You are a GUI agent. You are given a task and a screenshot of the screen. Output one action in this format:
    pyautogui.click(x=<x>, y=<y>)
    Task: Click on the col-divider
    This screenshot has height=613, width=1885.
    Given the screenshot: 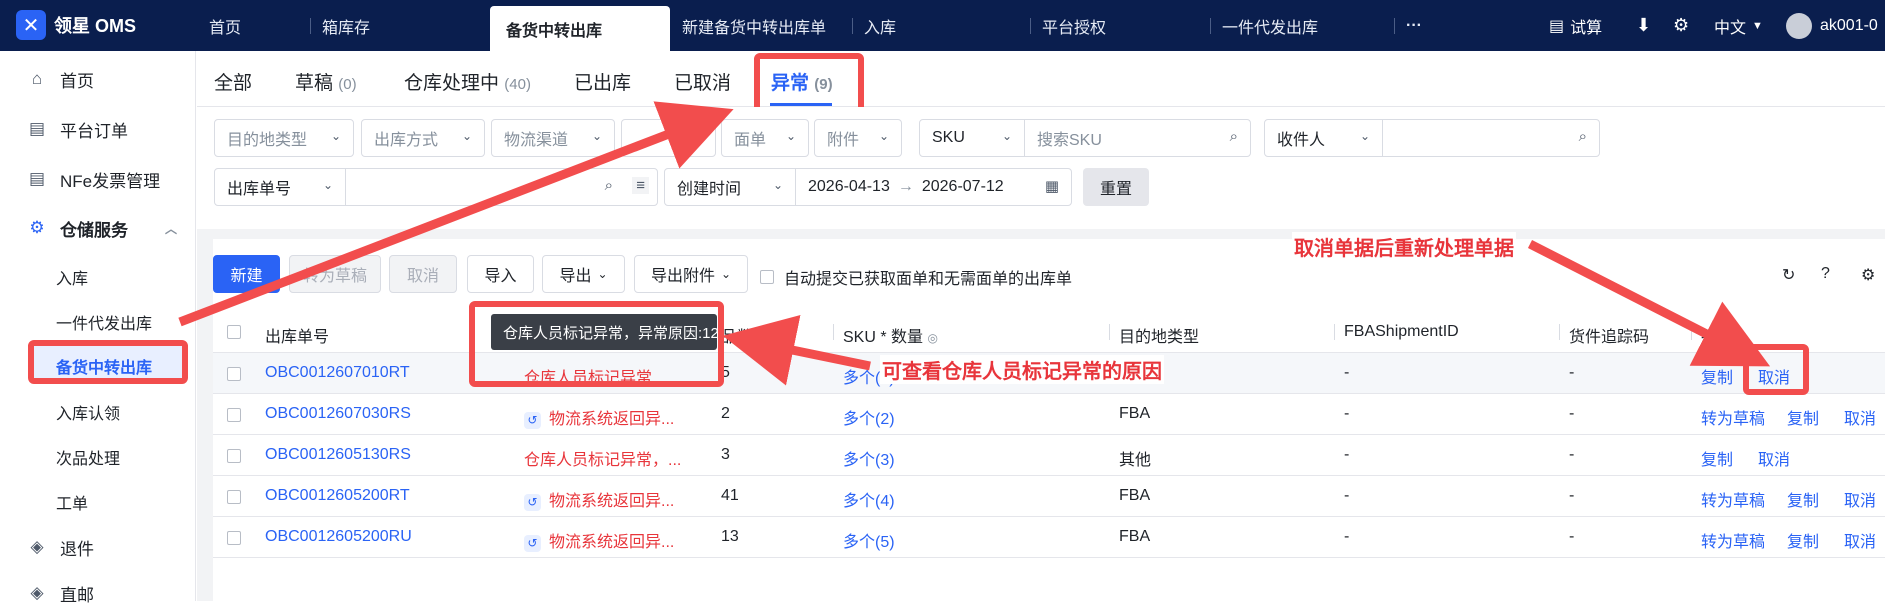 What is the action you would take?
    pyautogui.click(x=1109, y=332)
    